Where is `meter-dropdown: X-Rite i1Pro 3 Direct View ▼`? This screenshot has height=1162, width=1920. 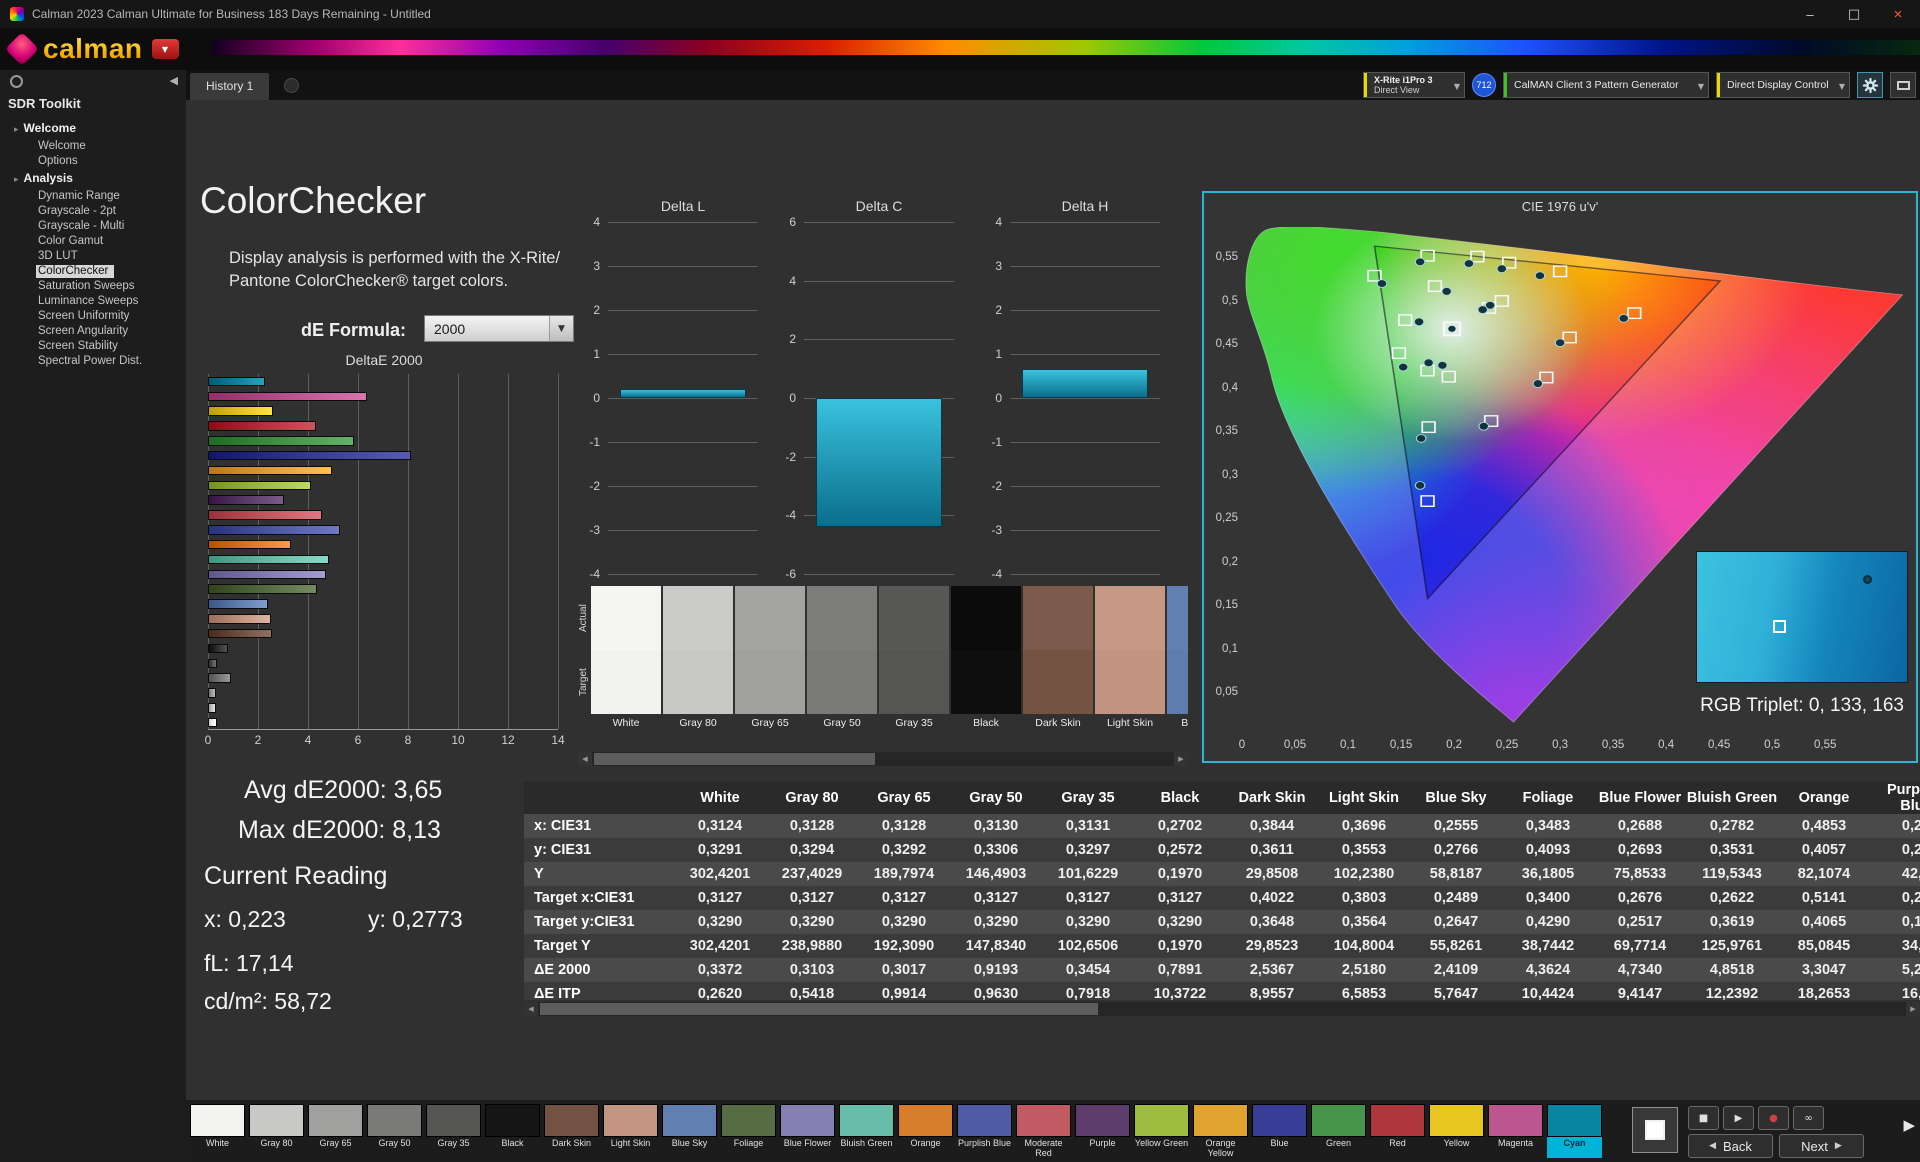 meter-dropdown: X-Rite i1Pro 3 Direct View ▼ is located at coordinates (1414, 85).